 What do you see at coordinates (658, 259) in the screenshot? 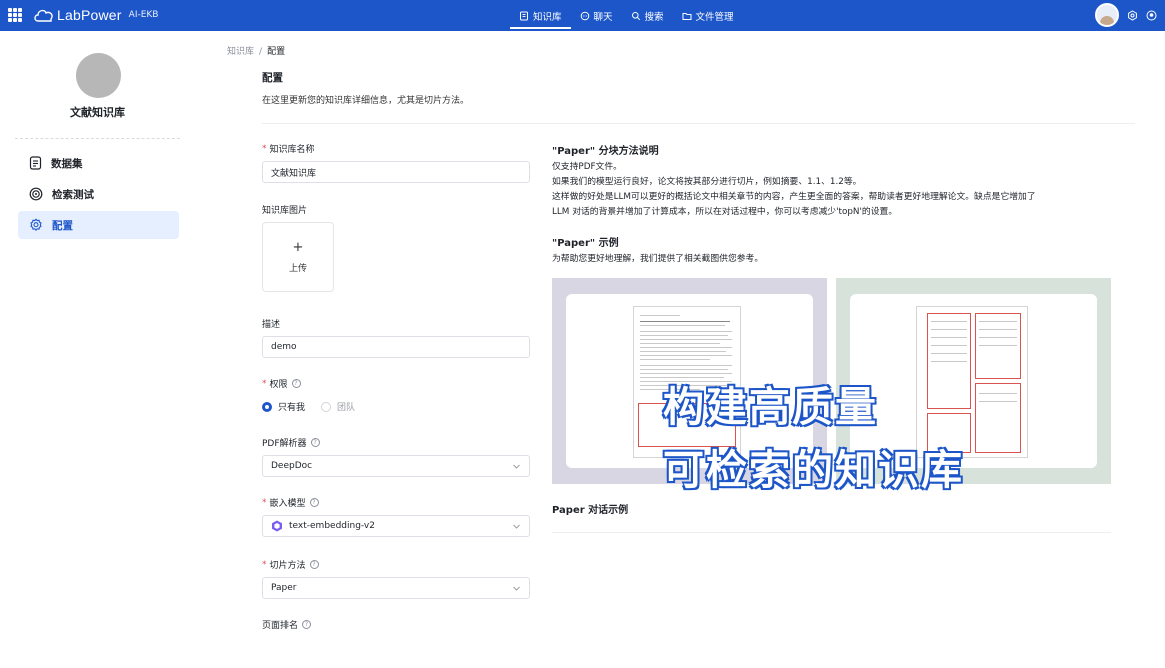
I see `example-description: 为帮助您更好地理解，我们提供了相关截图供您参考。` at bounding box center [658, 259].